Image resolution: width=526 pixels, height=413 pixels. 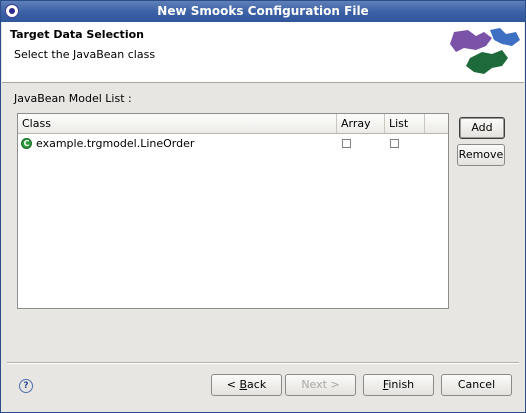 What do you see at coordinates (77, 34) in the screenshot?
I see `page-title: Target Data Selection` at bounding box center [77, 34].